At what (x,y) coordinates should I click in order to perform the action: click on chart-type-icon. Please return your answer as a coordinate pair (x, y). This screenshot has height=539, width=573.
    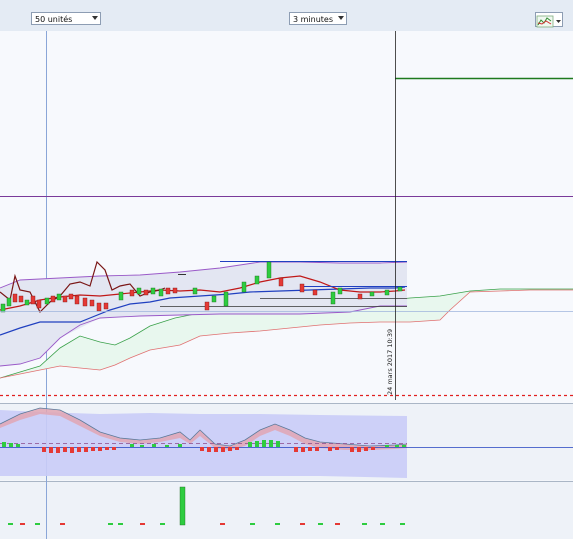
    Looking at the image, I should click on (548, 21).